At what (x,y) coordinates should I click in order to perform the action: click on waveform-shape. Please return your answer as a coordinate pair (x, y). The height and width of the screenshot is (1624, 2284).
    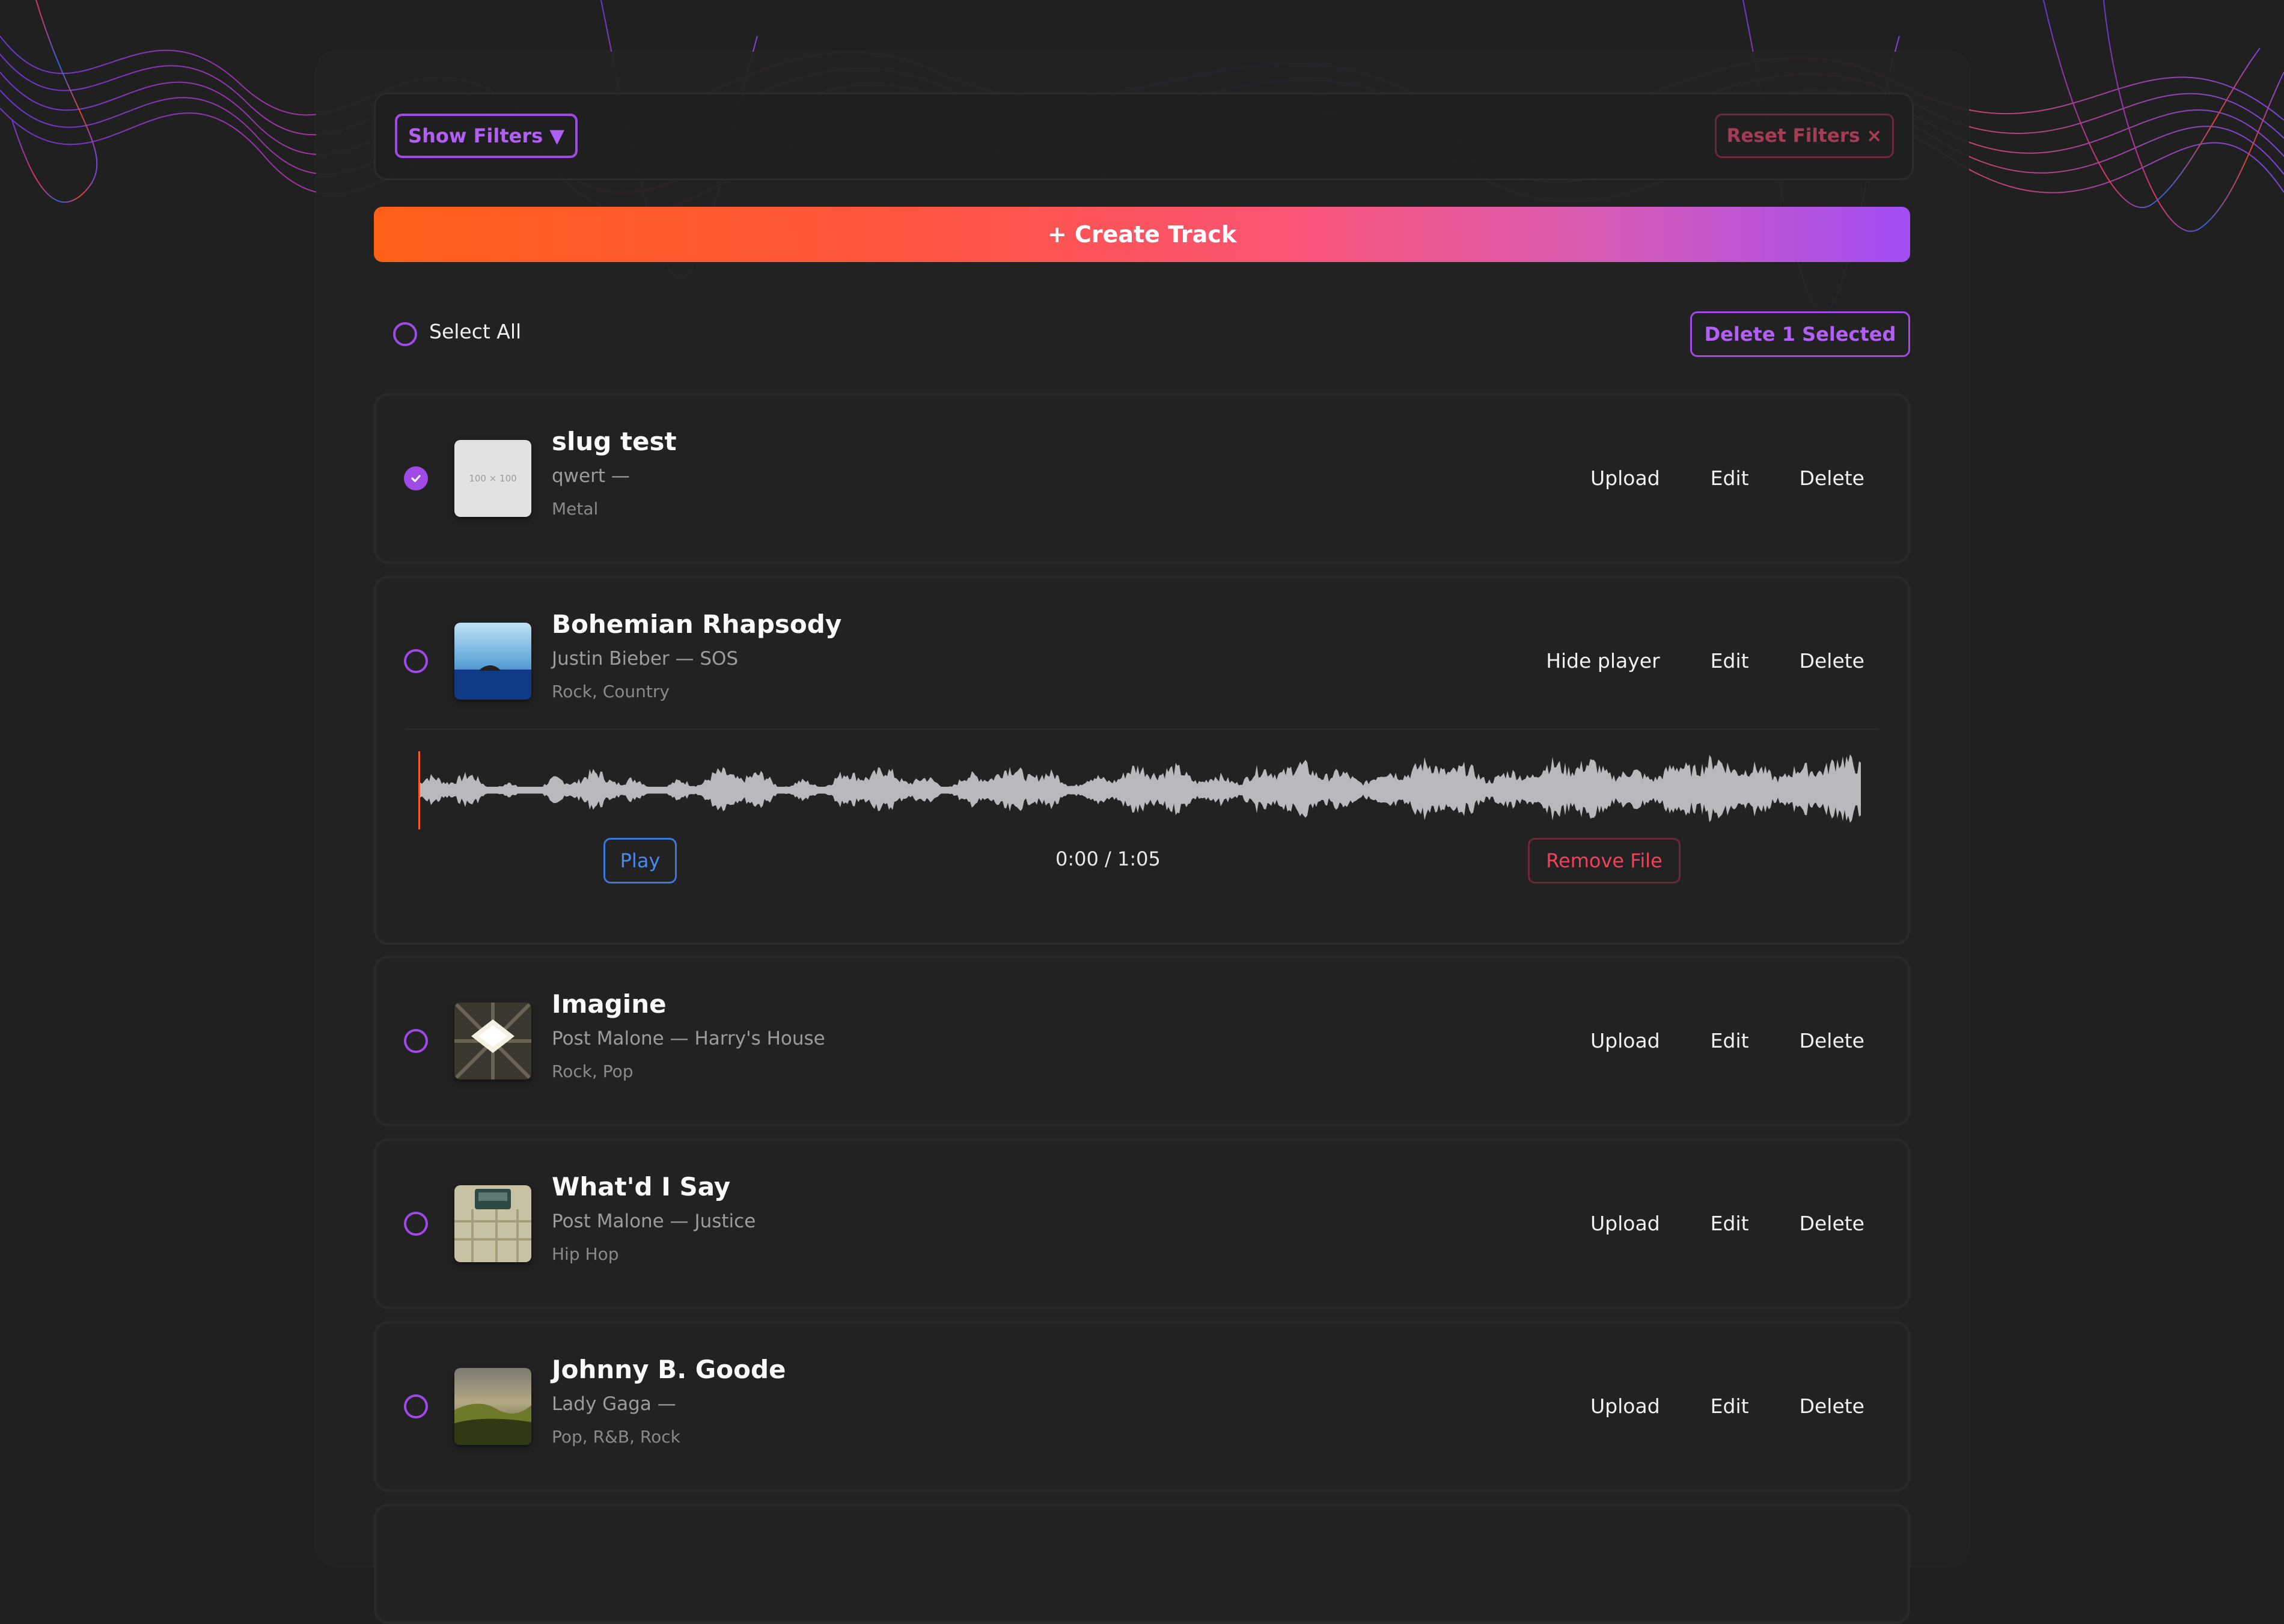
    Looking at the image, I should click on (1139, 789).